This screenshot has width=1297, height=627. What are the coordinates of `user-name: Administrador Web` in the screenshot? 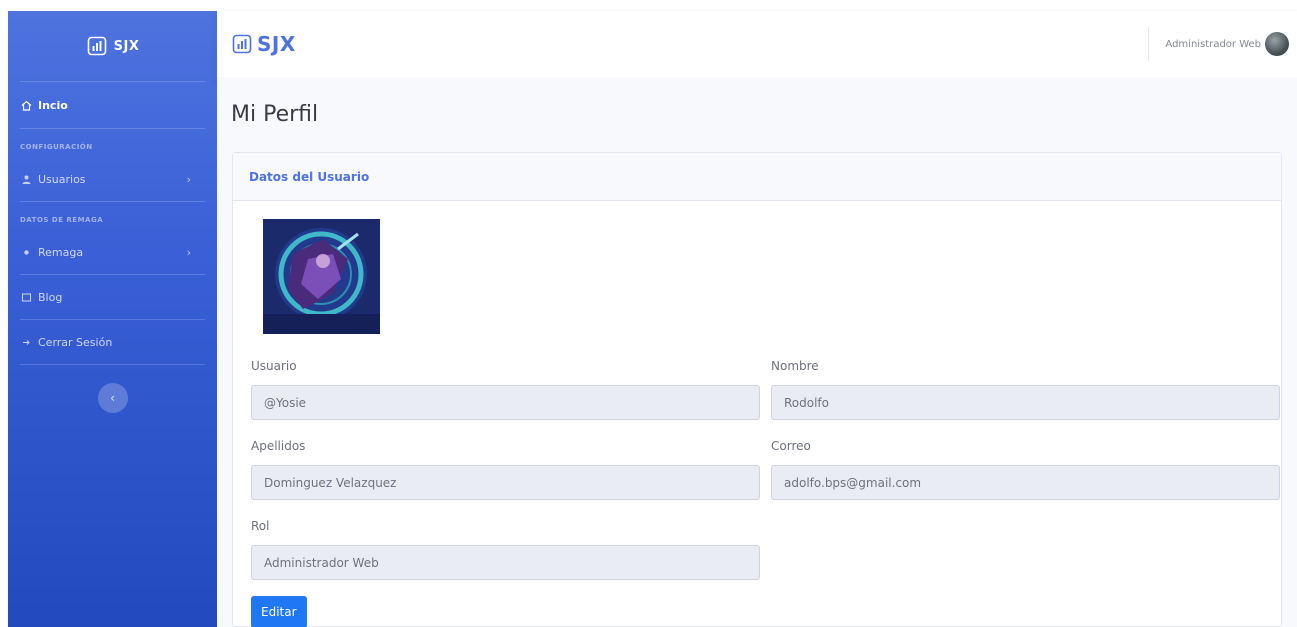 It's located at (1213, 44).